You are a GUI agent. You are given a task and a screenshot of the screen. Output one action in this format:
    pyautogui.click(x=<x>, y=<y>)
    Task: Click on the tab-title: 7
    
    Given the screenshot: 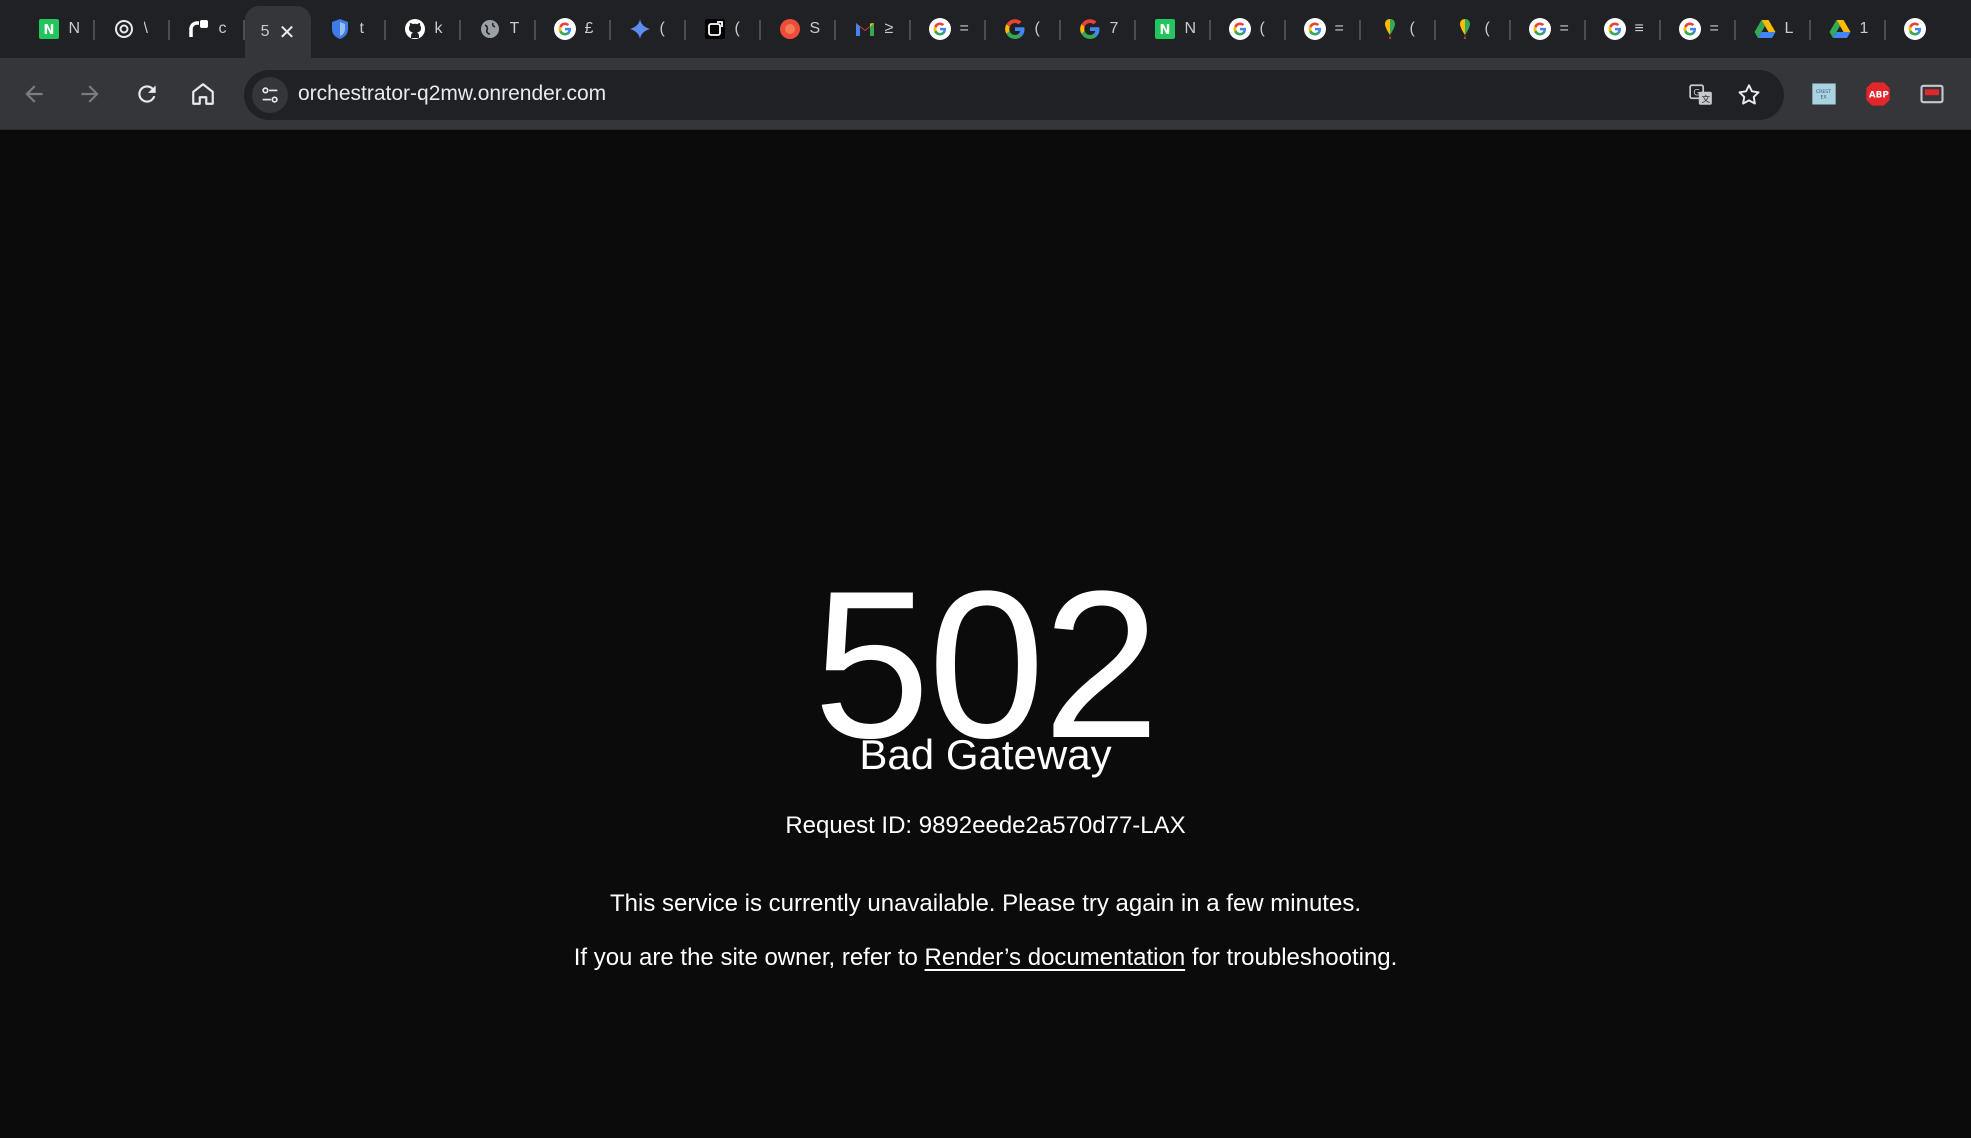 What is the action you would take?
    pyautogui.click(x=1114, y=28)
    